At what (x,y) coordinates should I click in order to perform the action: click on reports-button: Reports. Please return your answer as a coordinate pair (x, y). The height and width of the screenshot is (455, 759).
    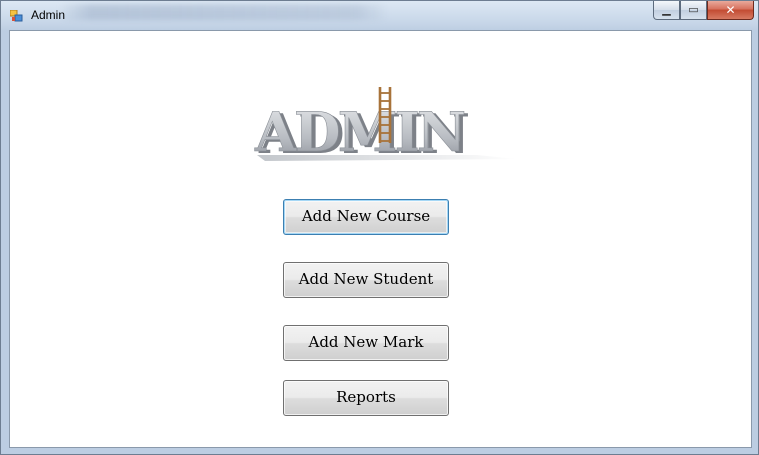
    Looking at the image, I should click on (366, 398).